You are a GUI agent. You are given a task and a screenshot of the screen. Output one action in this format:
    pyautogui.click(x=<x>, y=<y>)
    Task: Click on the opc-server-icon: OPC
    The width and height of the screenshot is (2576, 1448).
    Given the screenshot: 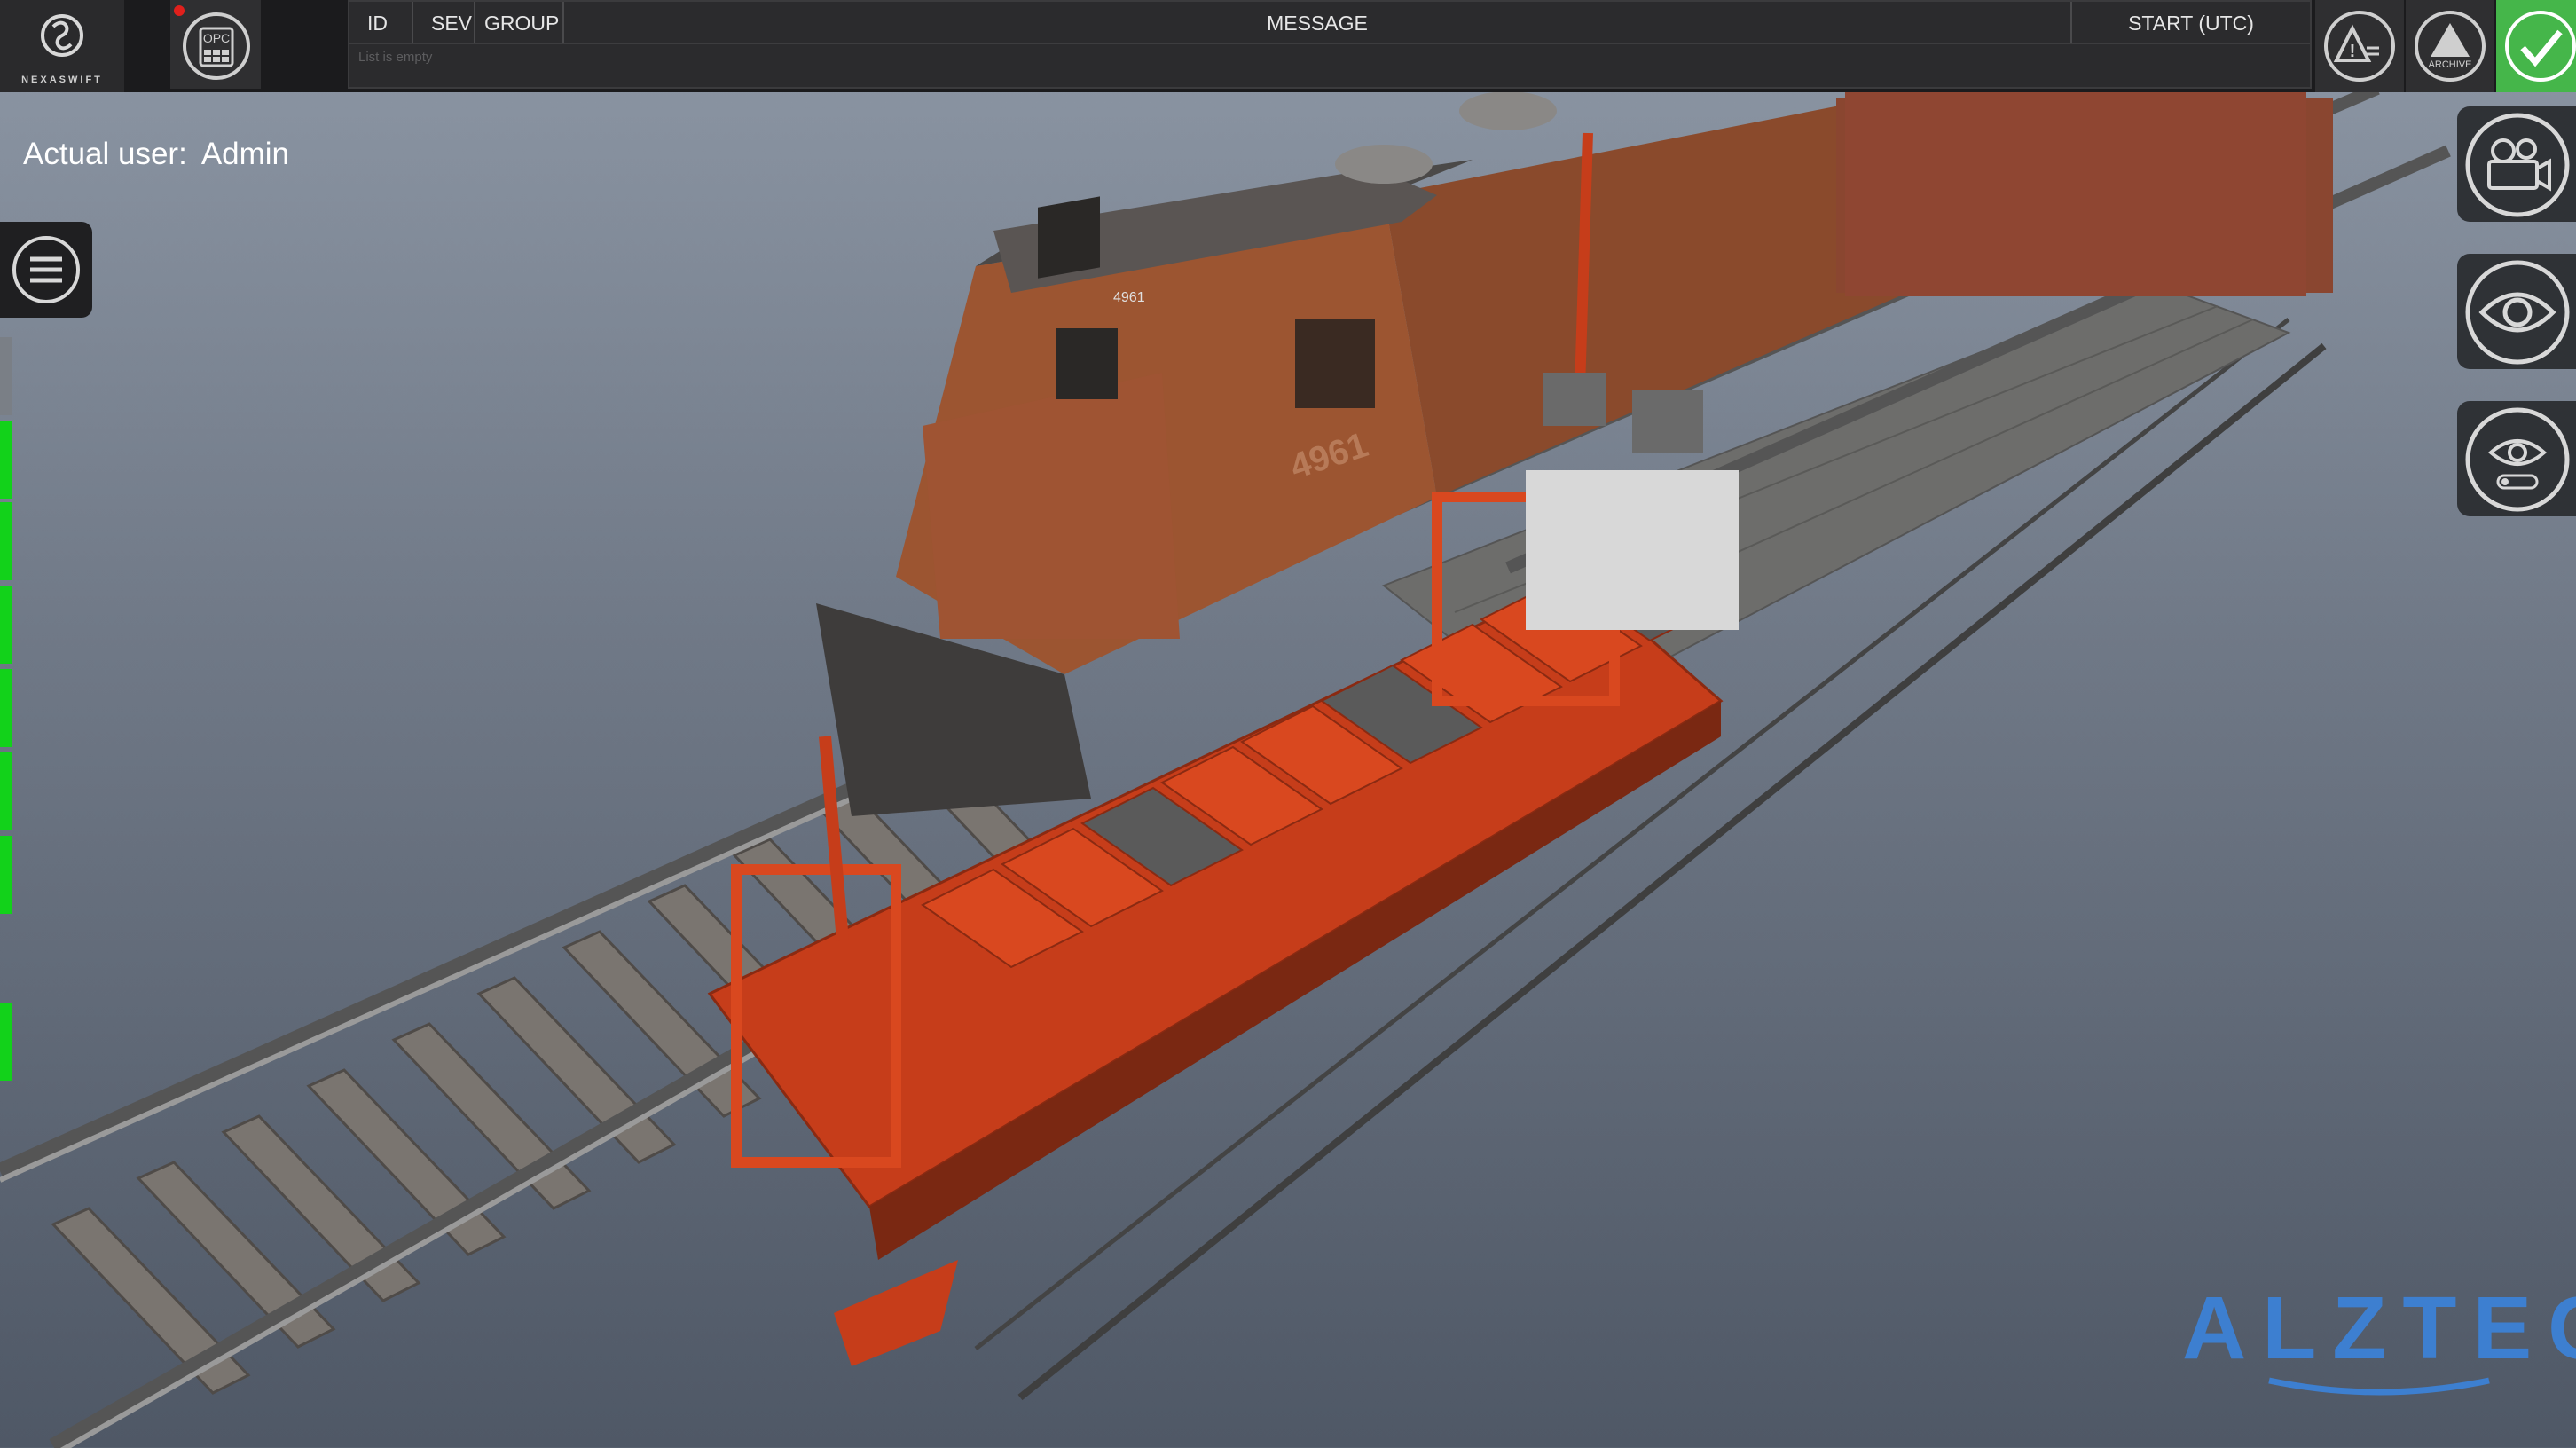 What is the action you would take?
    pyautogui.click(x=216, y=46)
    